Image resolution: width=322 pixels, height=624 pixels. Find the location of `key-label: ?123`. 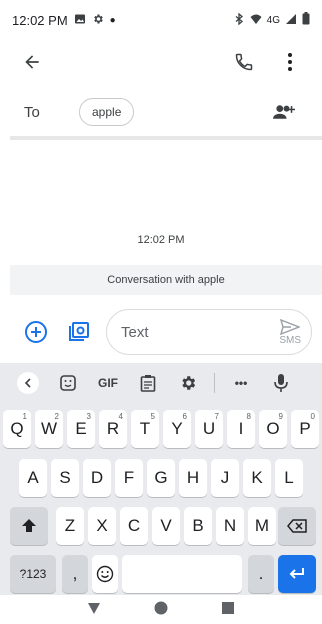

key-label: ?123 is located at coordinates (33, 574).